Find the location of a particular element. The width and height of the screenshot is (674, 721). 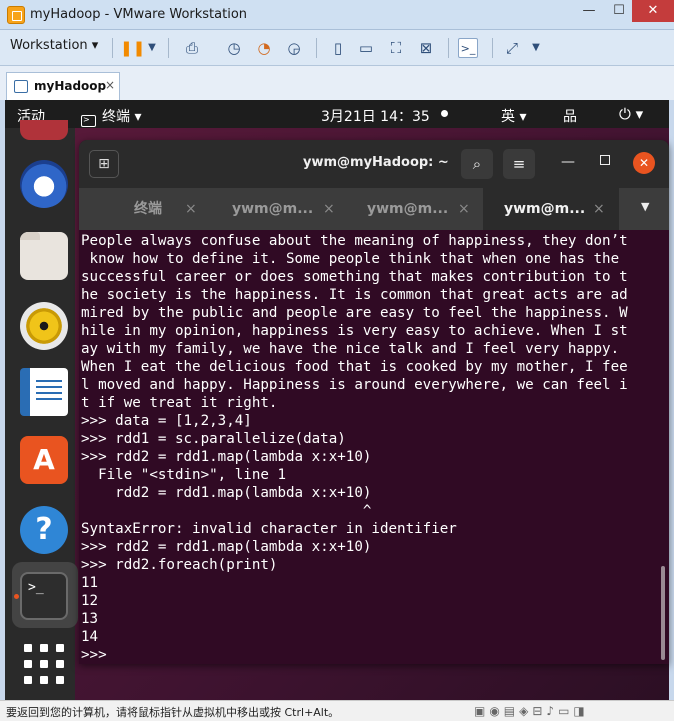

power-icon: ⏻ ▾ is located at coordinates (631, 114).